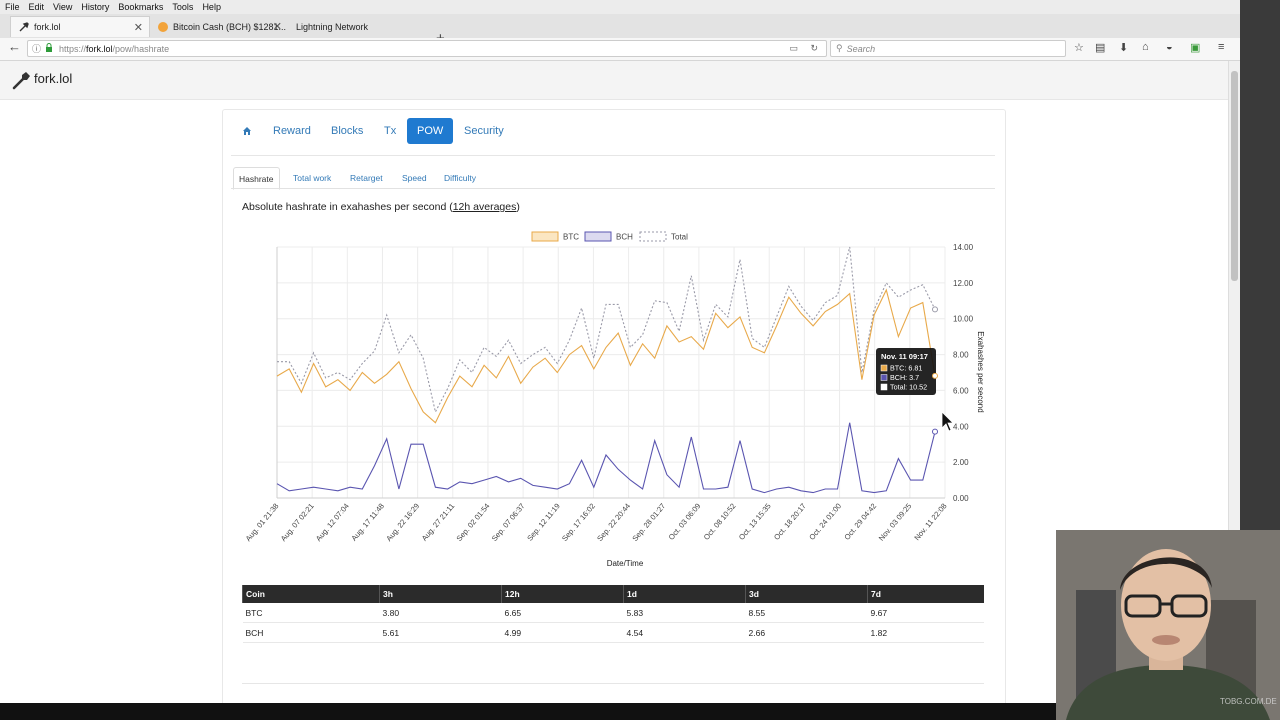  Describe the element at coordinates (1195, 47) in the screenshot. I see `extension-icon: ▣` at that location.